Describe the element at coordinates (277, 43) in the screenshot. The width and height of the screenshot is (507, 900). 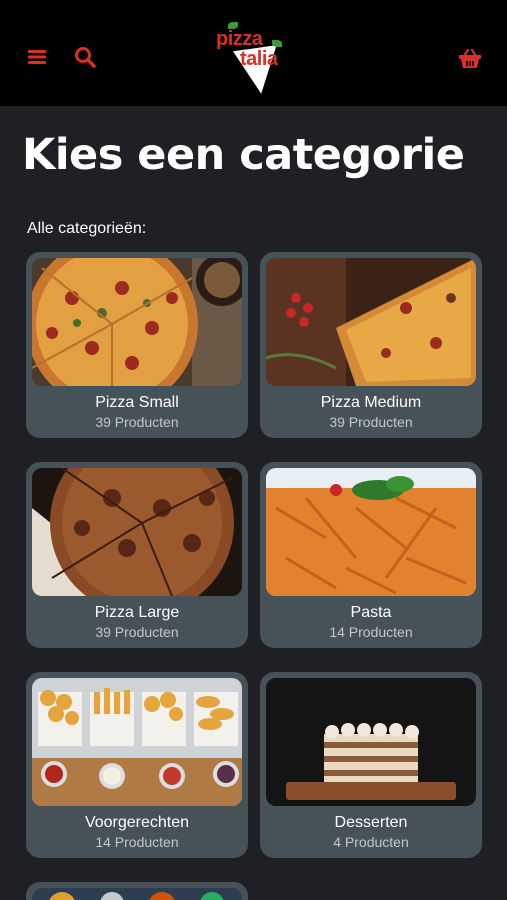
I see `leaf-icon` at that location.